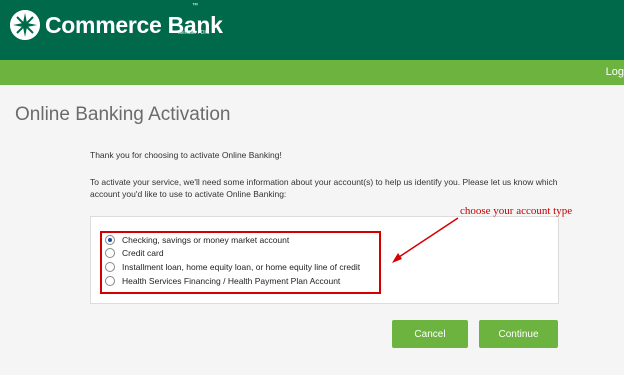 This screenshot has width=624, height=375. What do you see at coordinates (430, 334) in the screenshot?
I see `cancel-button: Cancel` at bounding box center [430, 334].